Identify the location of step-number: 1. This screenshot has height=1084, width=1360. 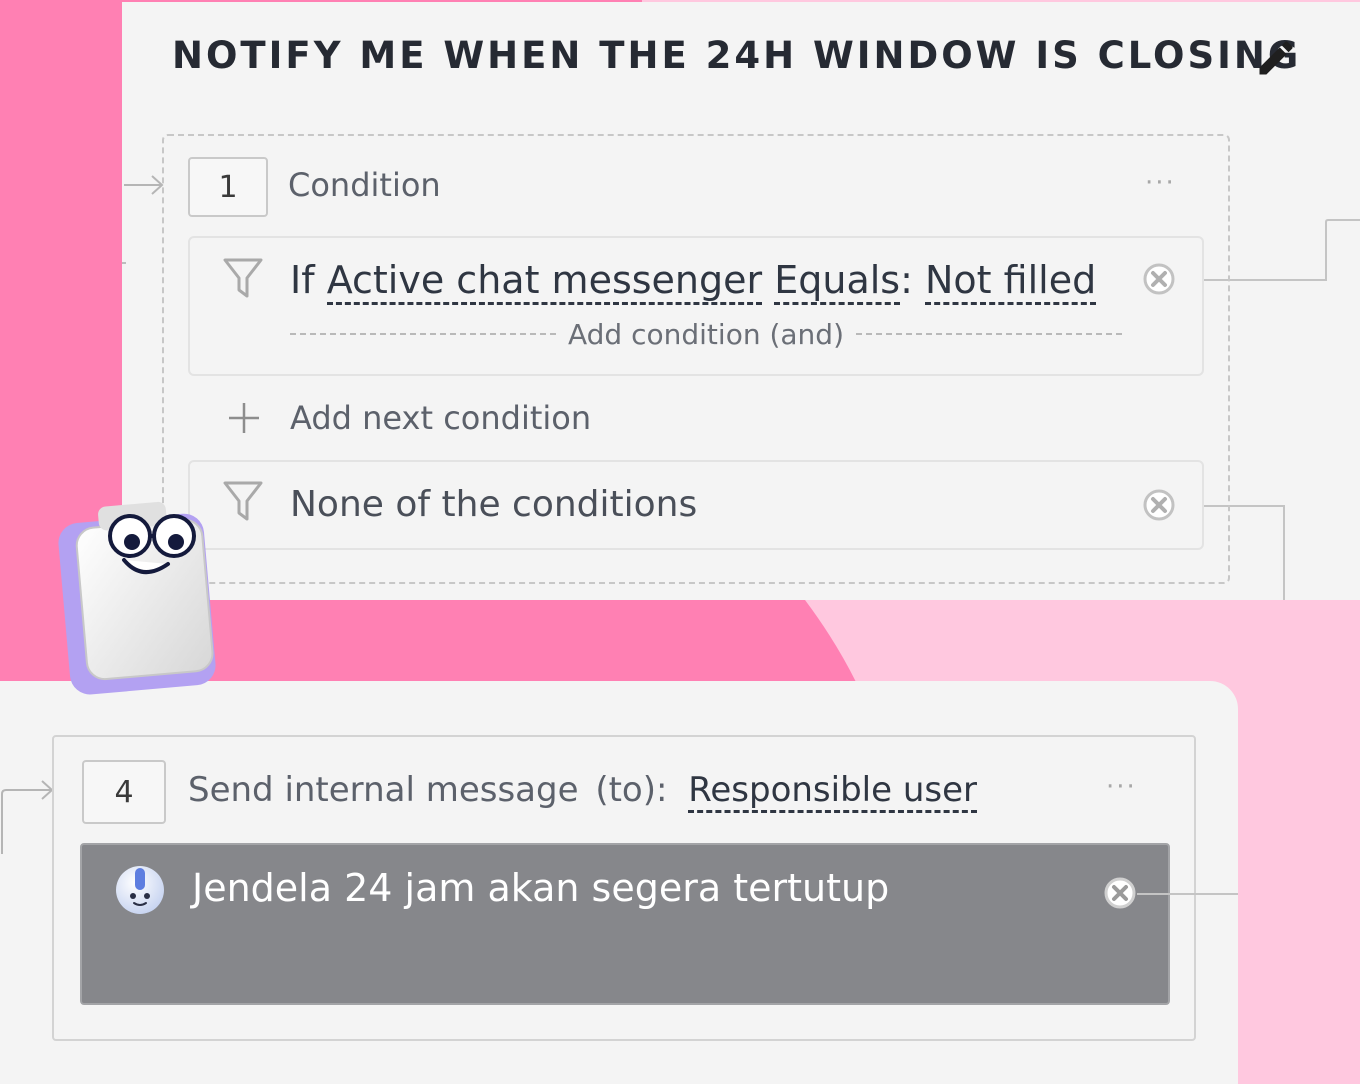
(228, 187).